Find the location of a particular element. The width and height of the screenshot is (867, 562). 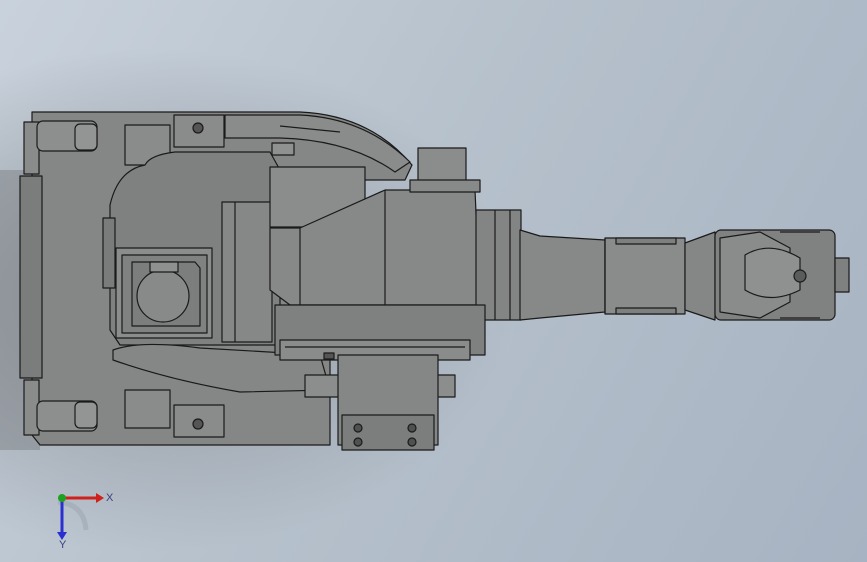

x-arrowhead-icon is located at coordinates (100, 498).